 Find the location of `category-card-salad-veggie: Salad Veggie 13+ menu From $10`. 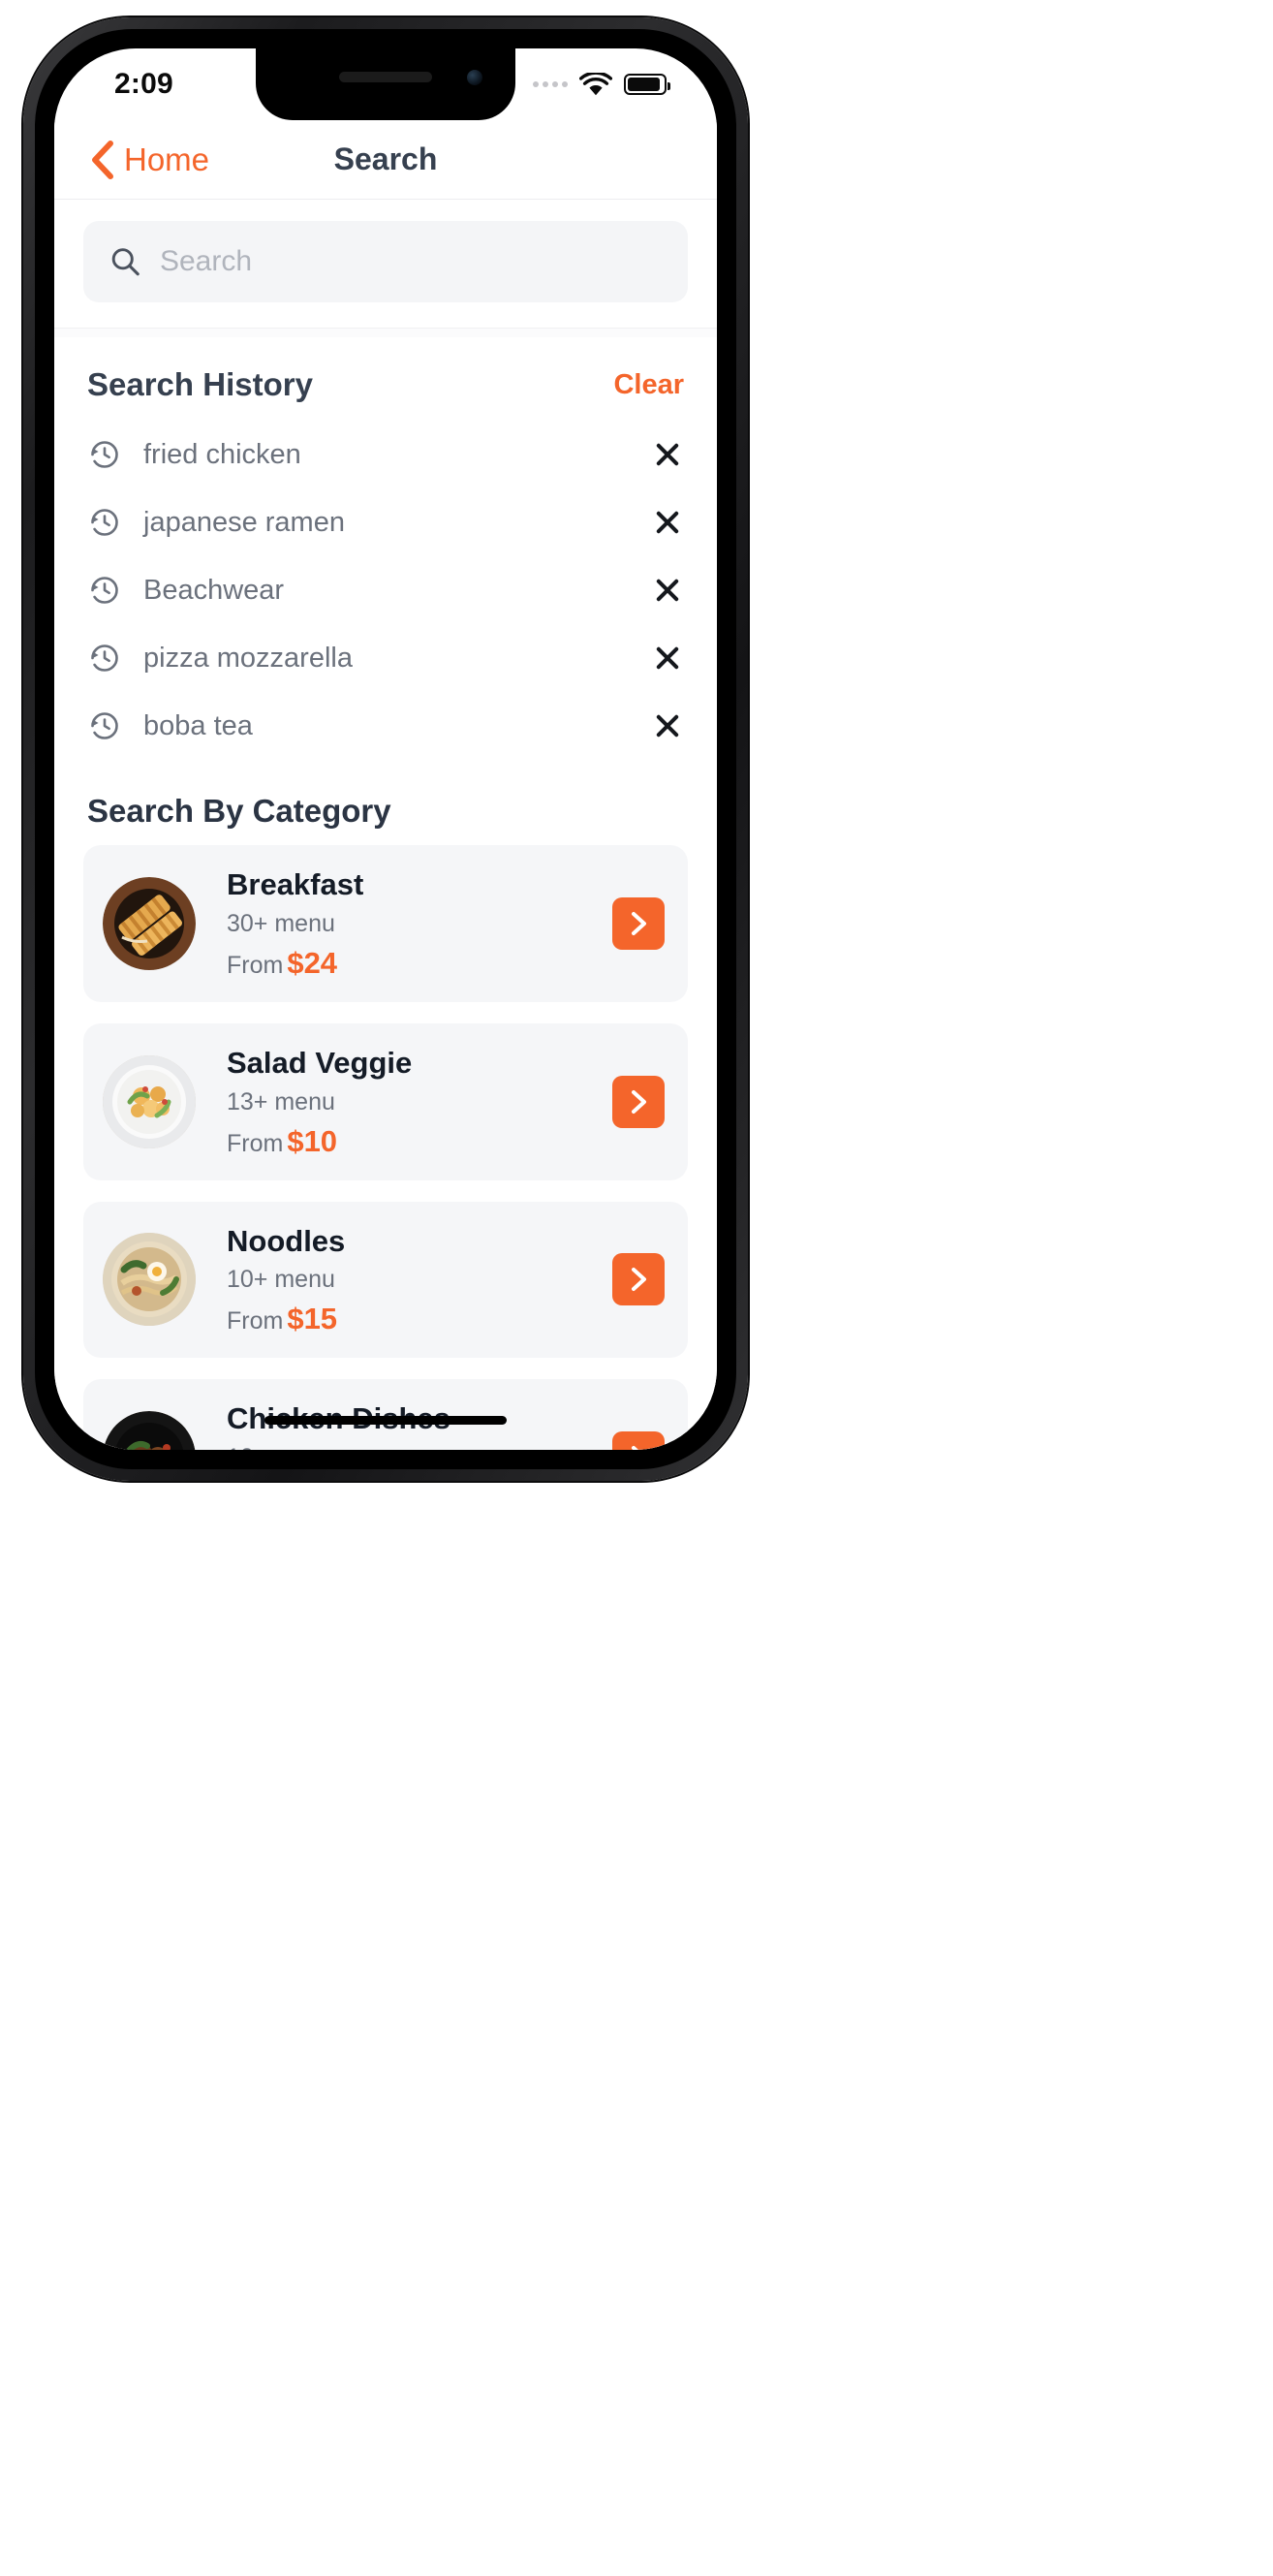

category-card-salad-veggie: Salad Veggie 13+ menu From $10 is located at coordinates (385, 1101).